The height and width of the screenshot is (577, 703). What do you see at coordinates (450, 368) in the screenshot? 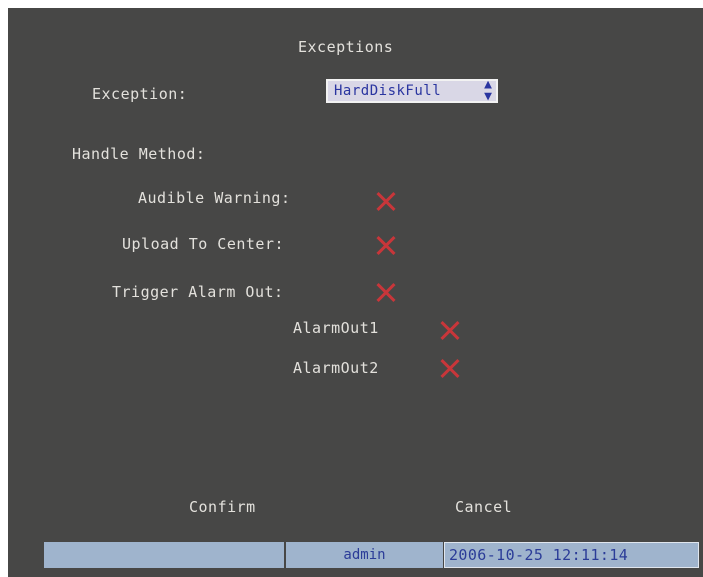
I see `alarmout2-checkbox` at bounding box center [450, 368].